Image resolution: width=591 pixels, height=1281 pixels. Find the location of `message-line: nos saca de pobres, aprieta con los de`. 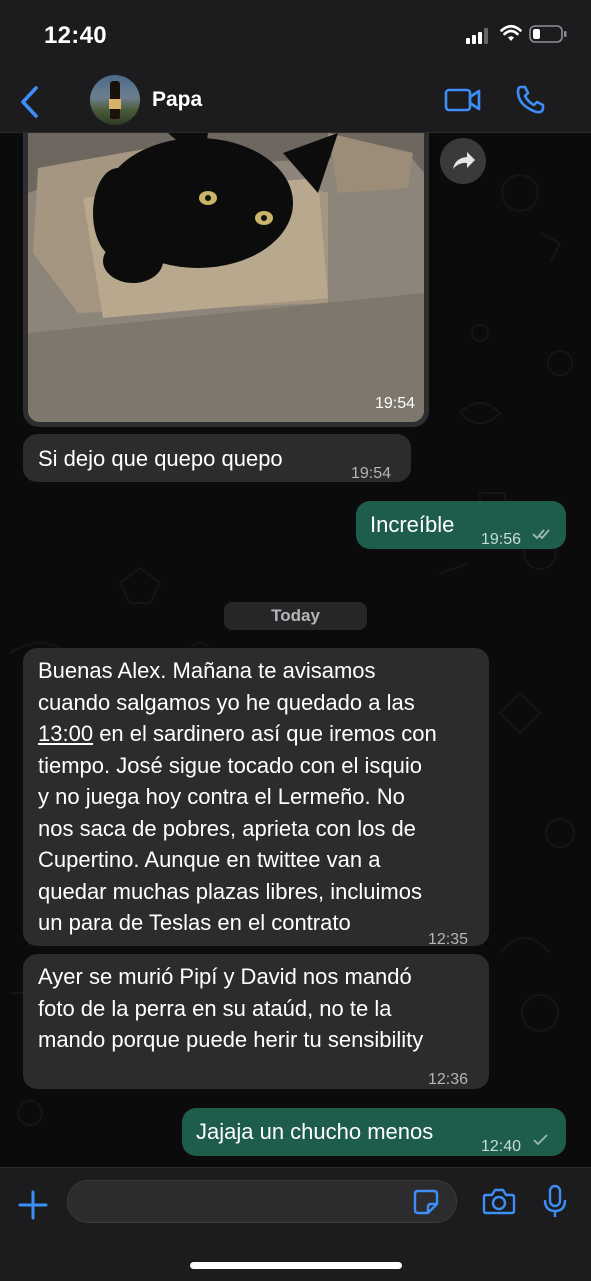

message-line: nos saca de pobres, aprieta con los de is located at coordinates (227, 828).